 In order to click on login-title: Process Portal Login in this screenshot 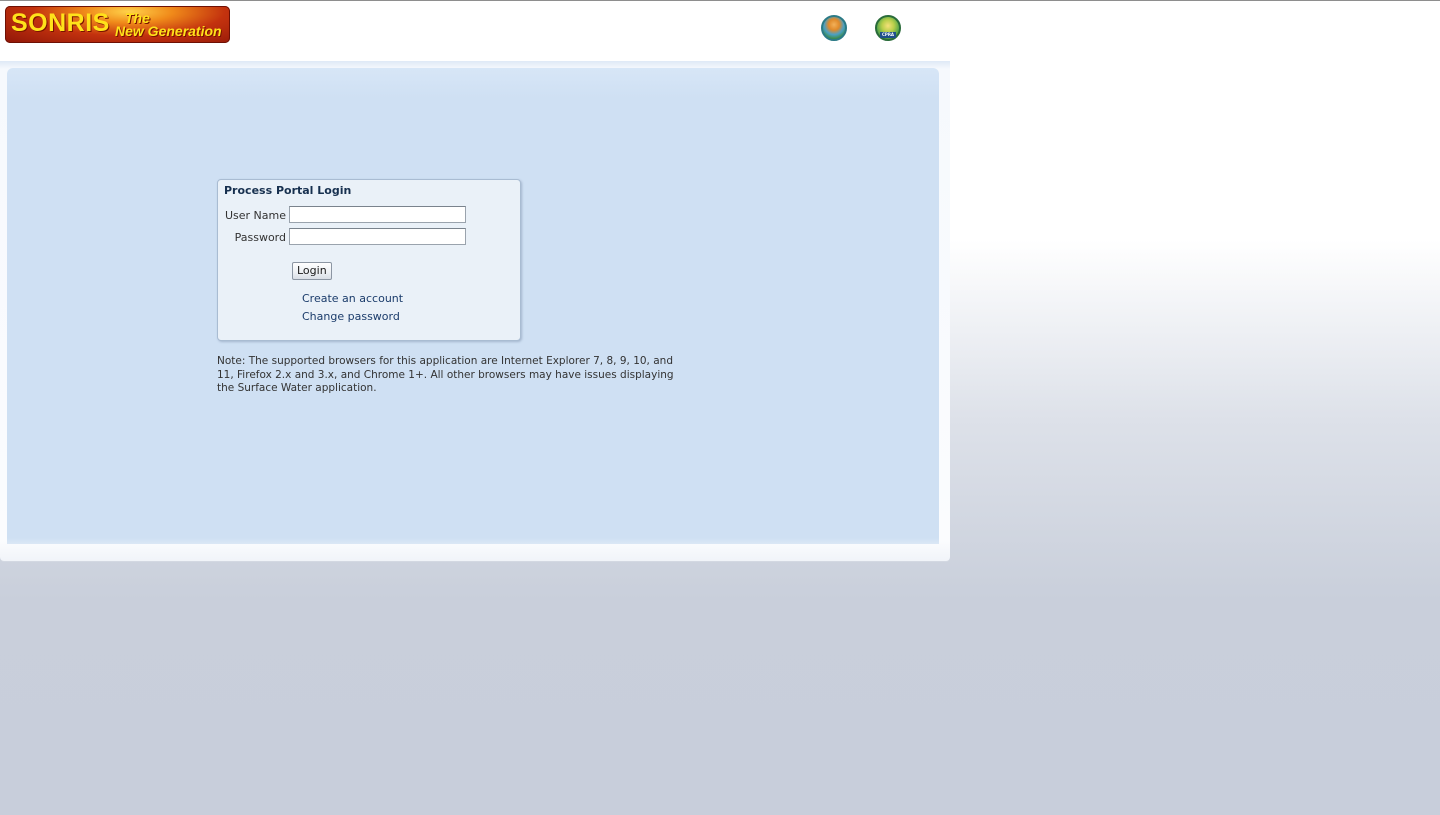, I will do `click(288, 190)`.